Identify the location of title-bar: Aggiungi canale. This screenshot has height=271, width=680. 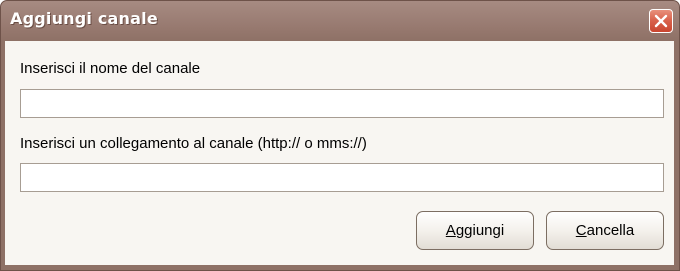
(340, 21).